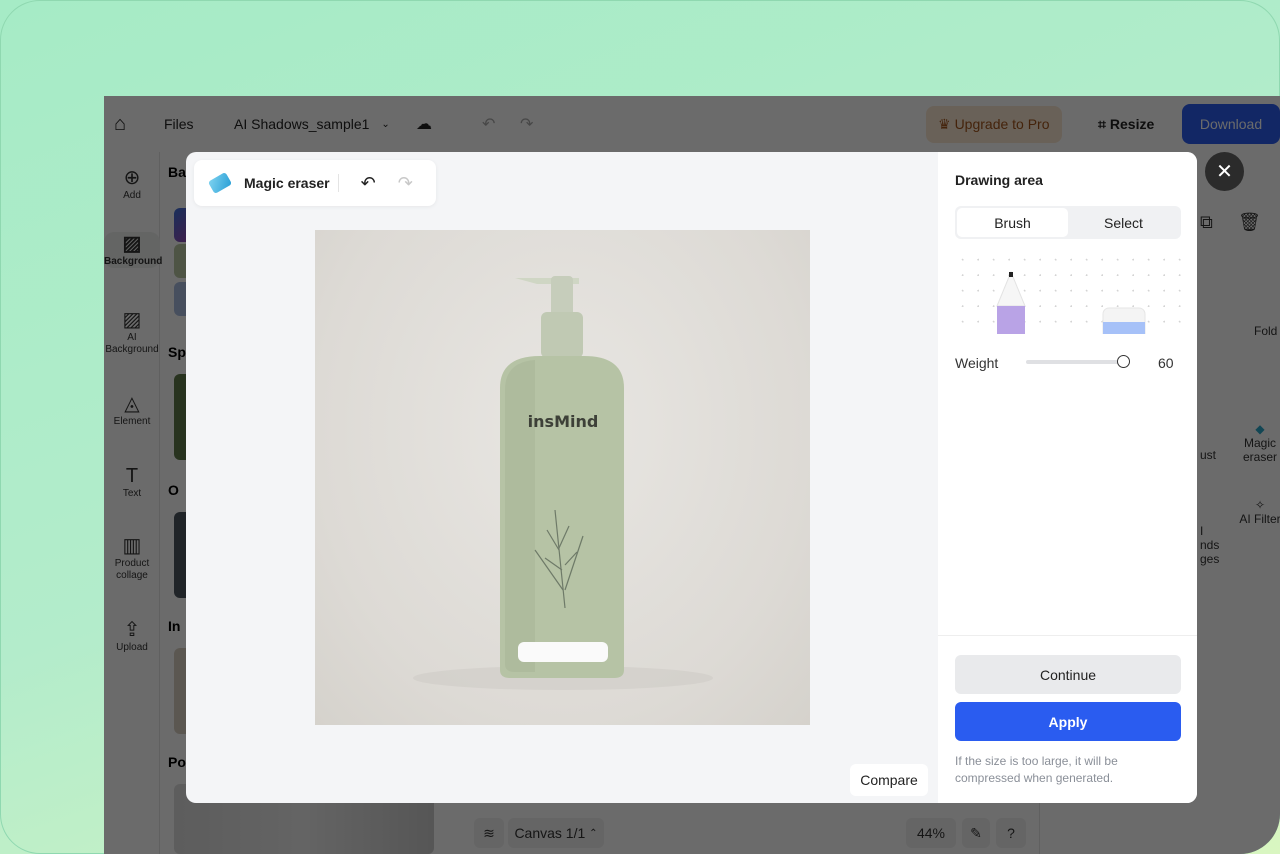 The image size is (1280, 854). I want to click on resize-button: ⌗ Resize, so click(1126, 124).